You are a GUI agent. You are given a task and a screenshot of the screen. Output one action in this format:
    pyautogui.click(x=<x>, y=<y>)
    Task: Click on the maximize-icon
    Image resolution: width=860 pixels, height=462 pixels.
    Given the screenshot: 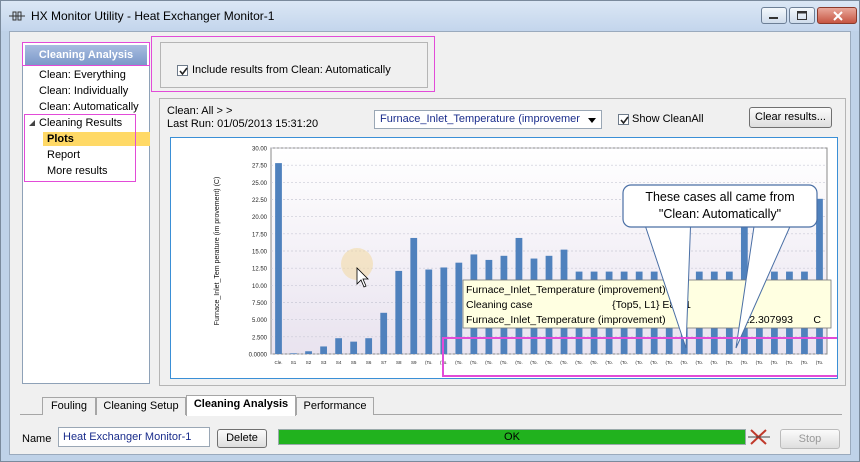 What is the action you would take?
    pyautogui.click(x=802, y=15)
    